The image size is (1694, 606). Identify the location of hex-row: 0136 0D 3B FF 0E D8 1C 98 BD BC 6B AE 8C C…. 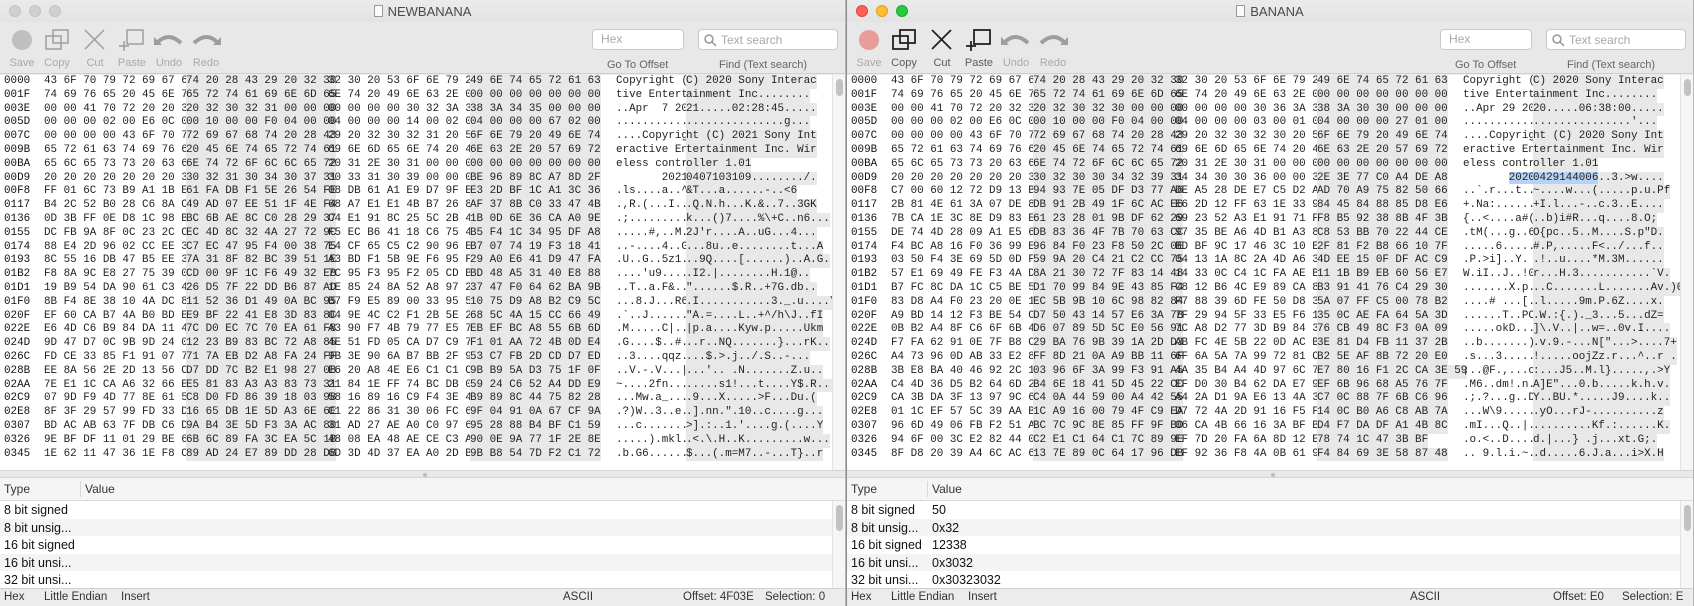
(422, 219).